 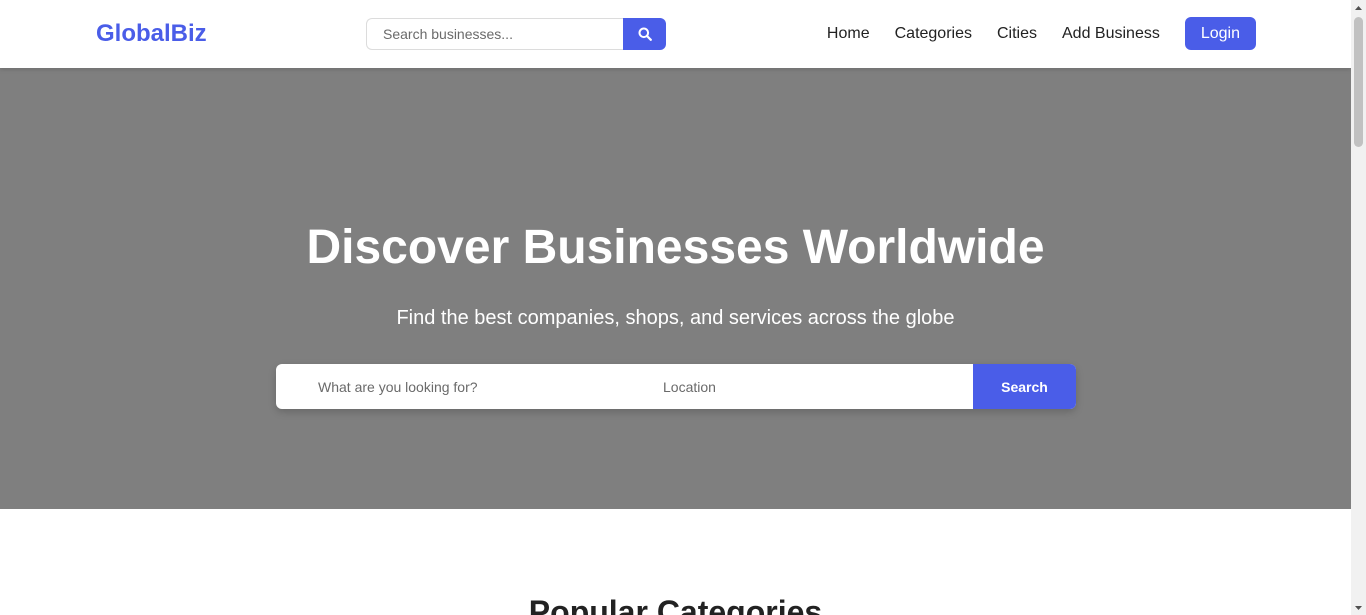 I want to click on hero-title: Discover Businesses Worldwide, so click(x=675, y=247).